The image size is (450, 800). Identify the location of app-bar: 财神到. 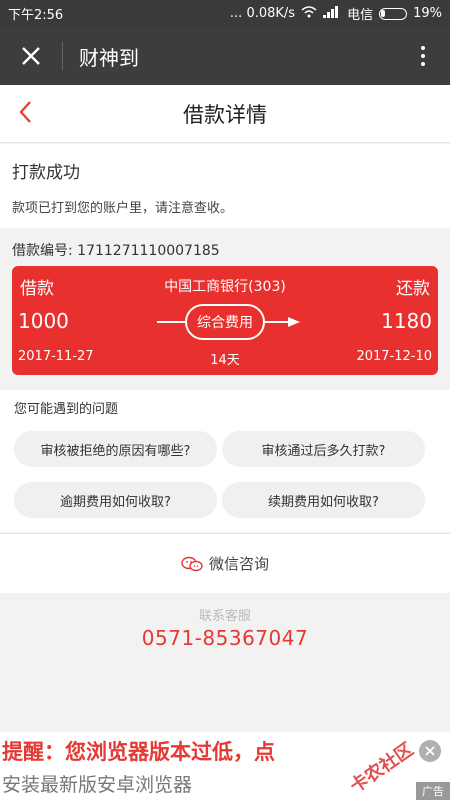
(225, 56).